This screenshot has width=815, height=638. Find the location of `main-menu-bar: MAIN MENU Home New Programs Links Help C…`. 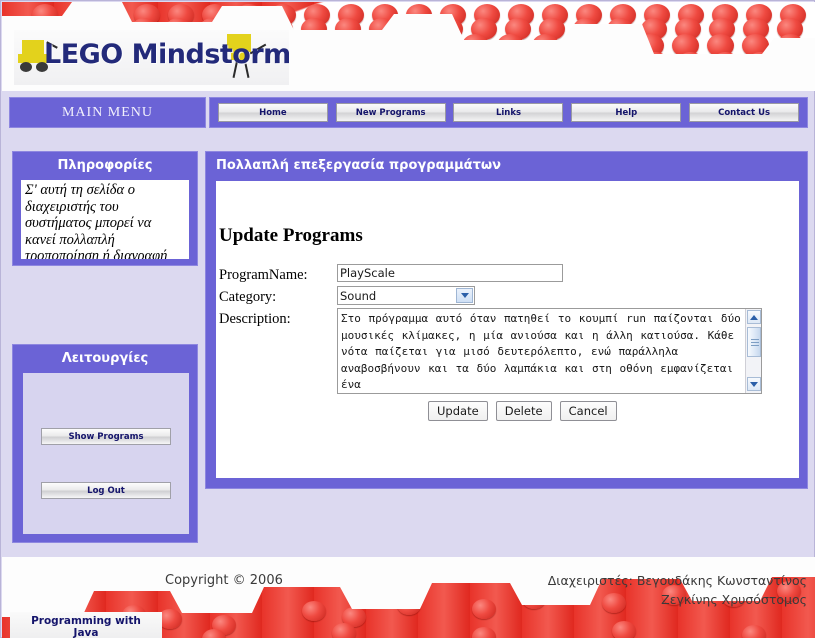

main-menu-bar: MAIN MENU Home New Programs Links Help C… is located at coordinates (408, 112).